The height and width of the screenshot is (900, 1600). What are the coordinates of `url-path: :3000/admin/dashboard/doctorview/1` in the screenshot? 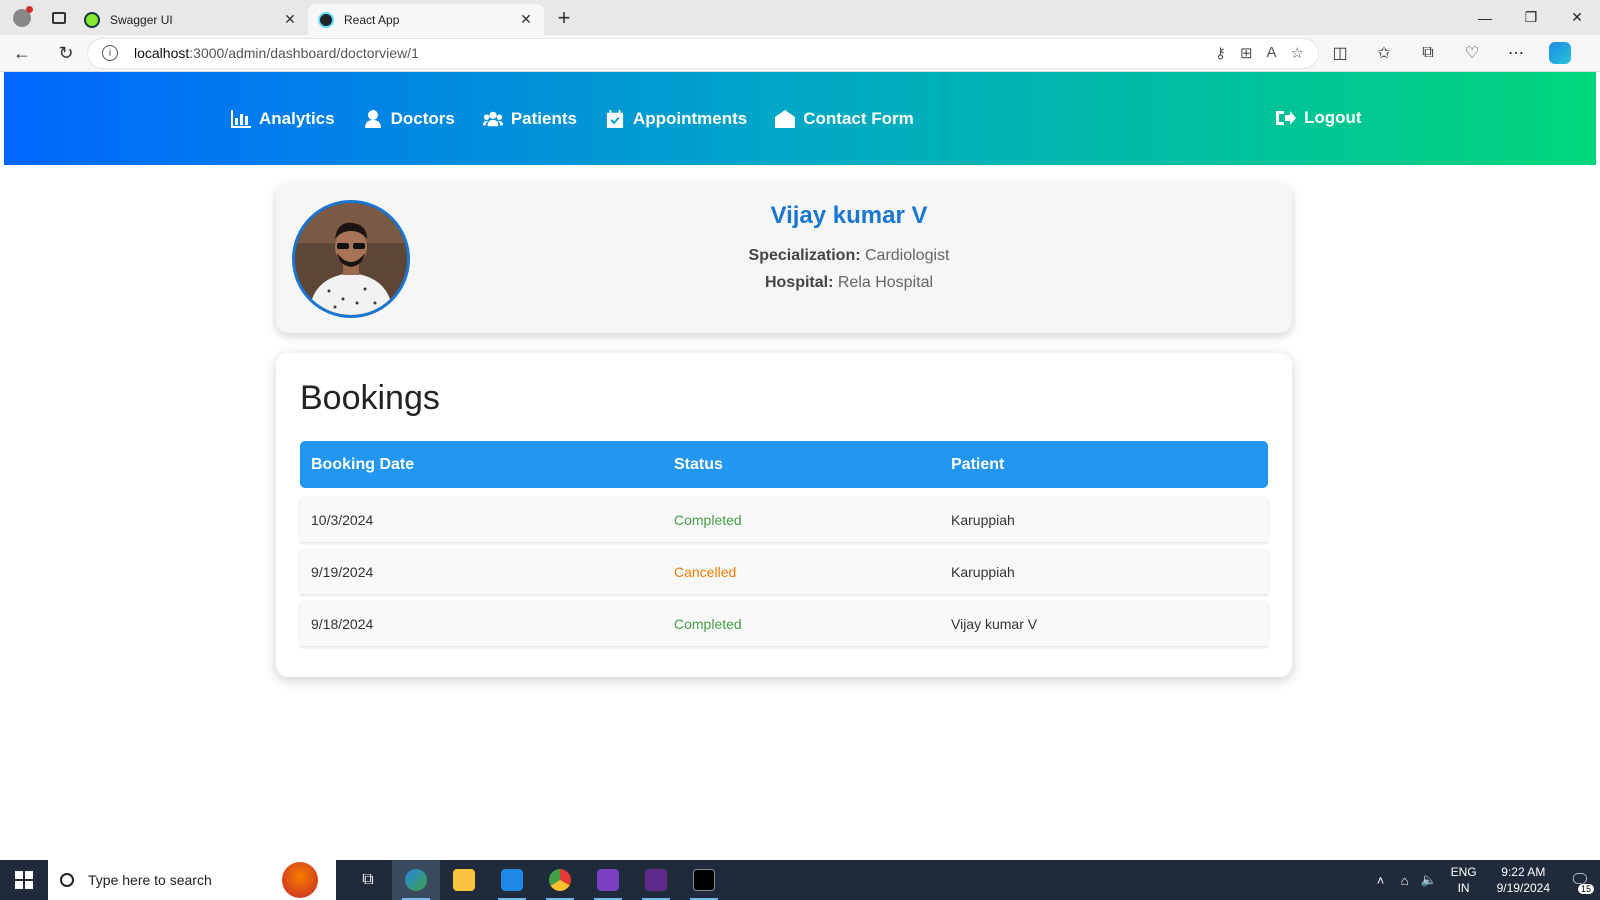 It's located at (304, 53).